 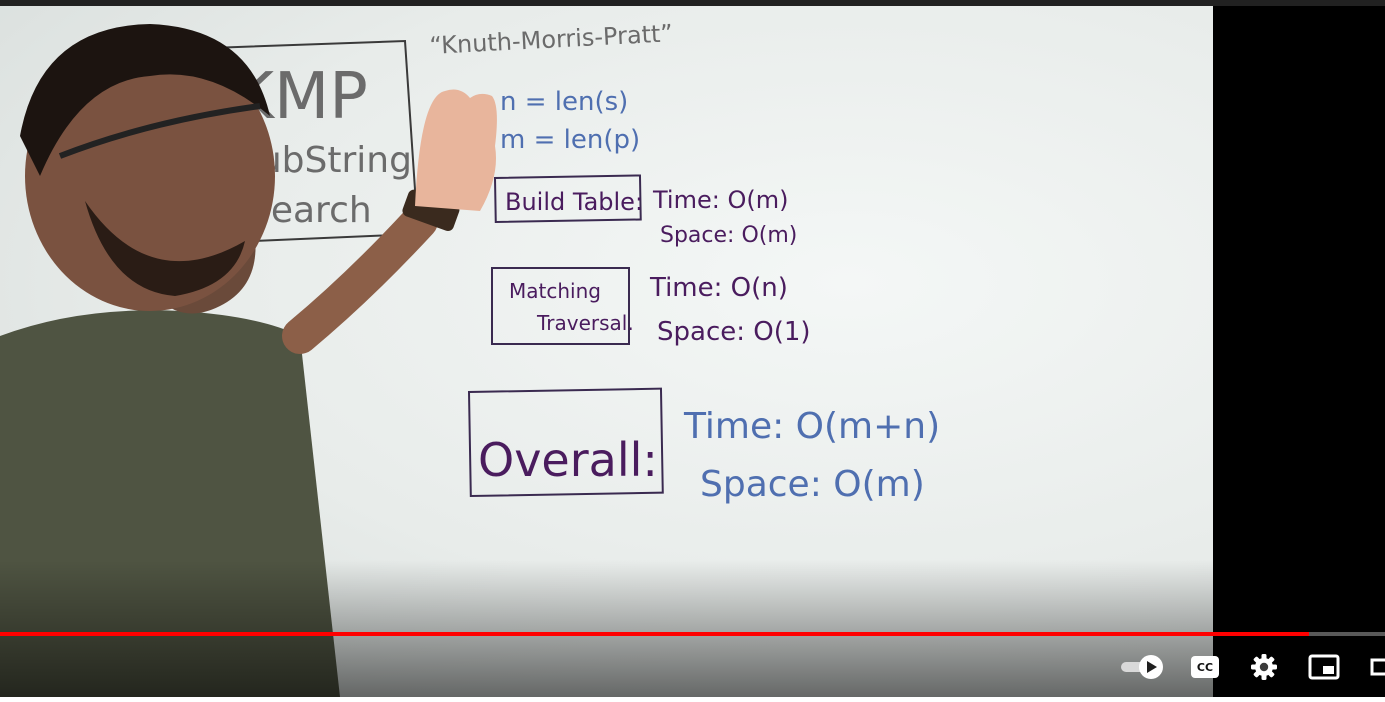 What do you see at coordinates (574, 202) in the screenshot?
I see `build-table-label: Build Table:` at bounding box center [574, 202].